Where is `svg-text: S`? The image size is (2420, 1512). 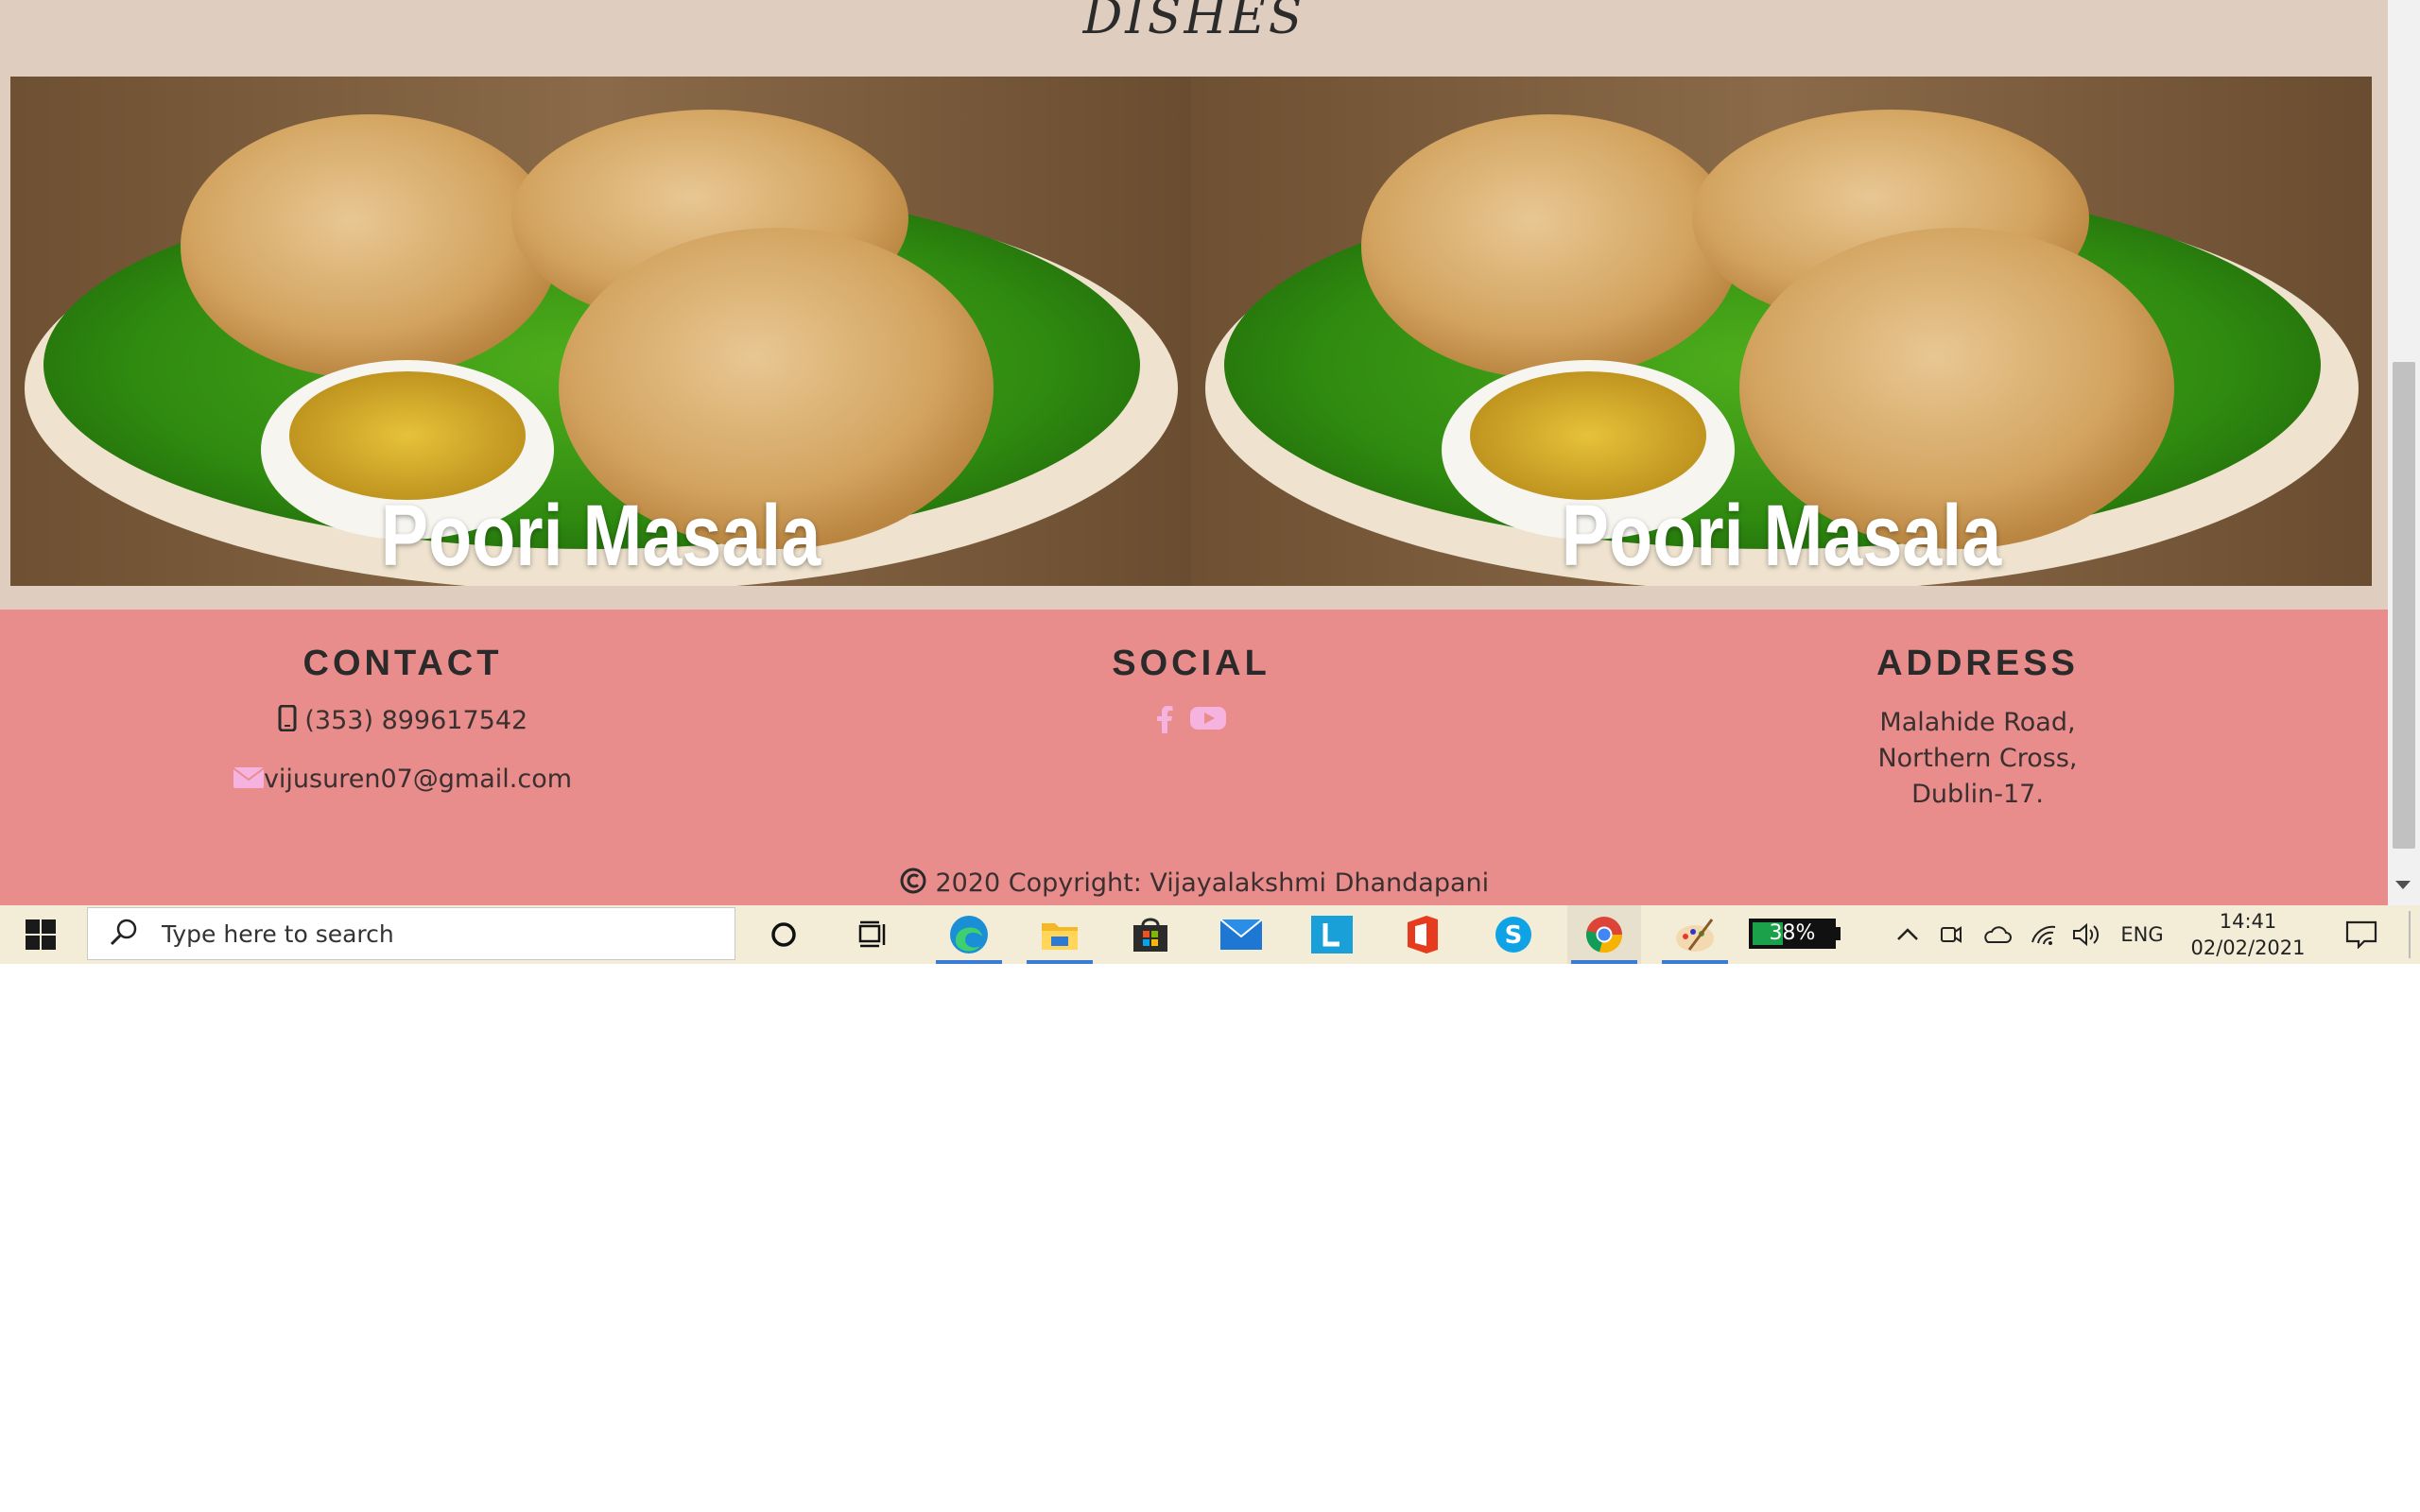 svg-text: S is located at coordinates (1514, 935).